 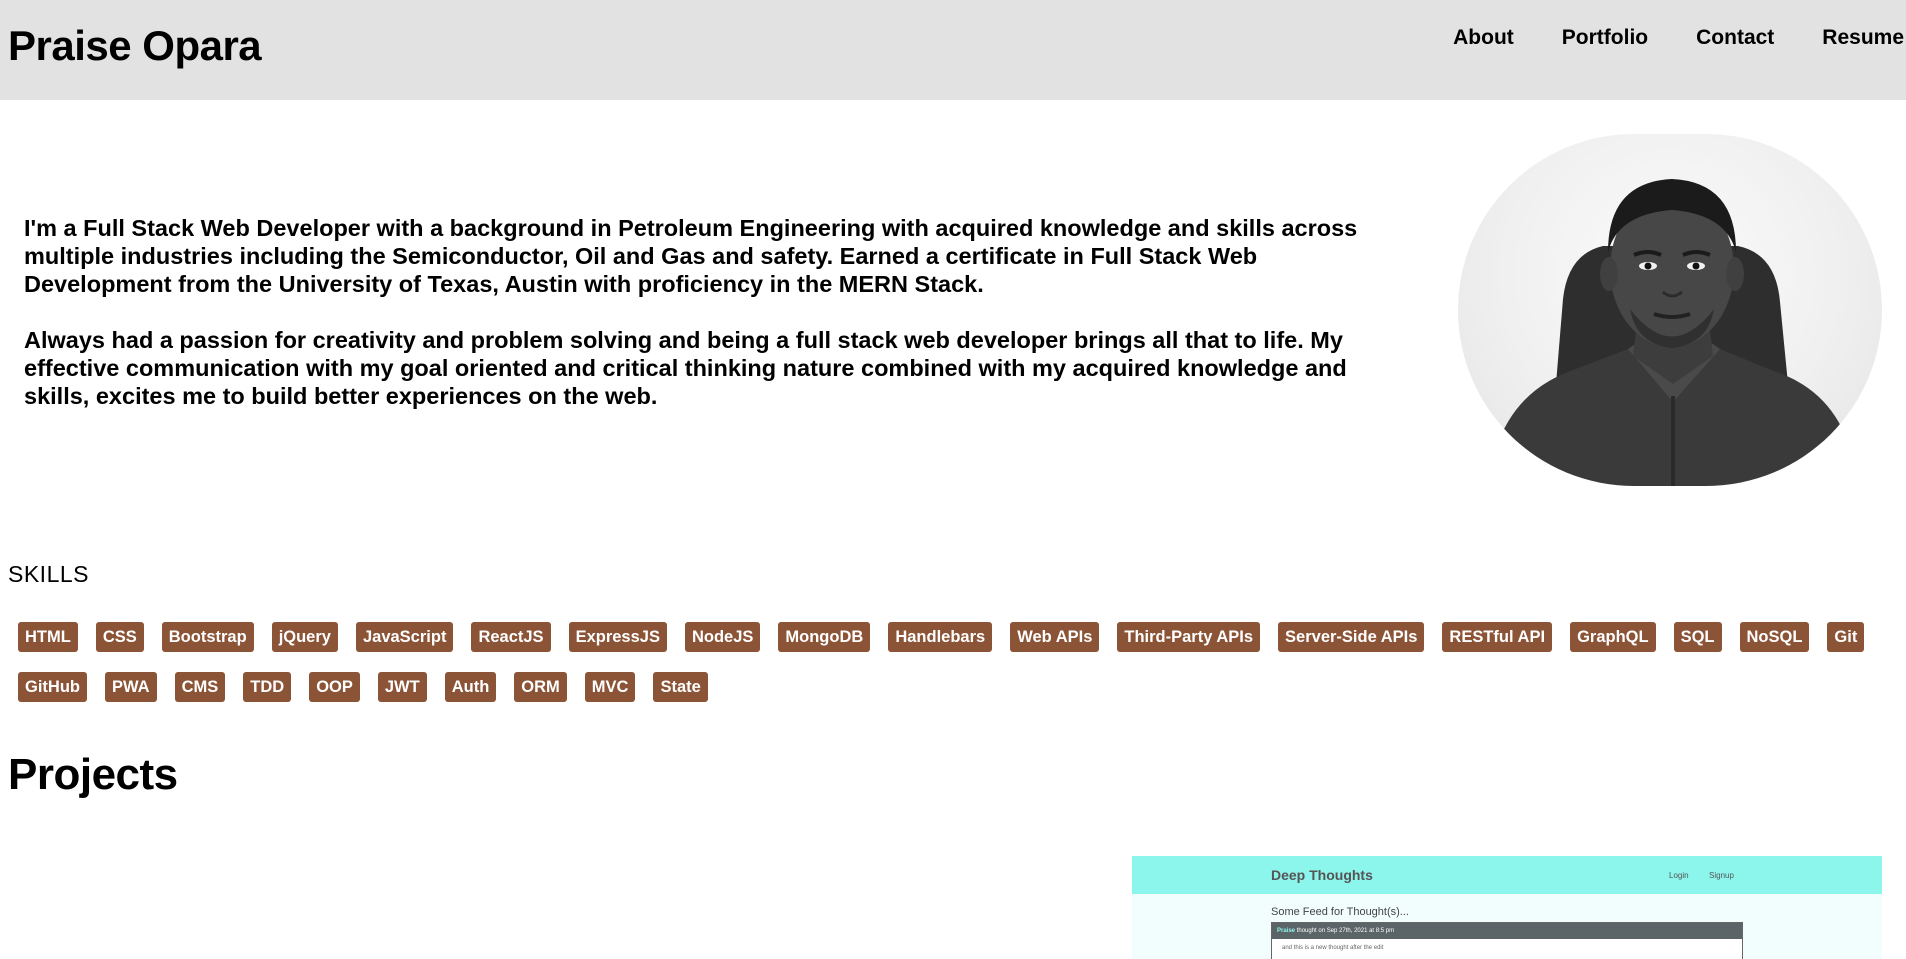 What do you see at coordinates (93, 774) in the screenshot?
I see `projects-heading: Projects` at bounding box center [93, 774].